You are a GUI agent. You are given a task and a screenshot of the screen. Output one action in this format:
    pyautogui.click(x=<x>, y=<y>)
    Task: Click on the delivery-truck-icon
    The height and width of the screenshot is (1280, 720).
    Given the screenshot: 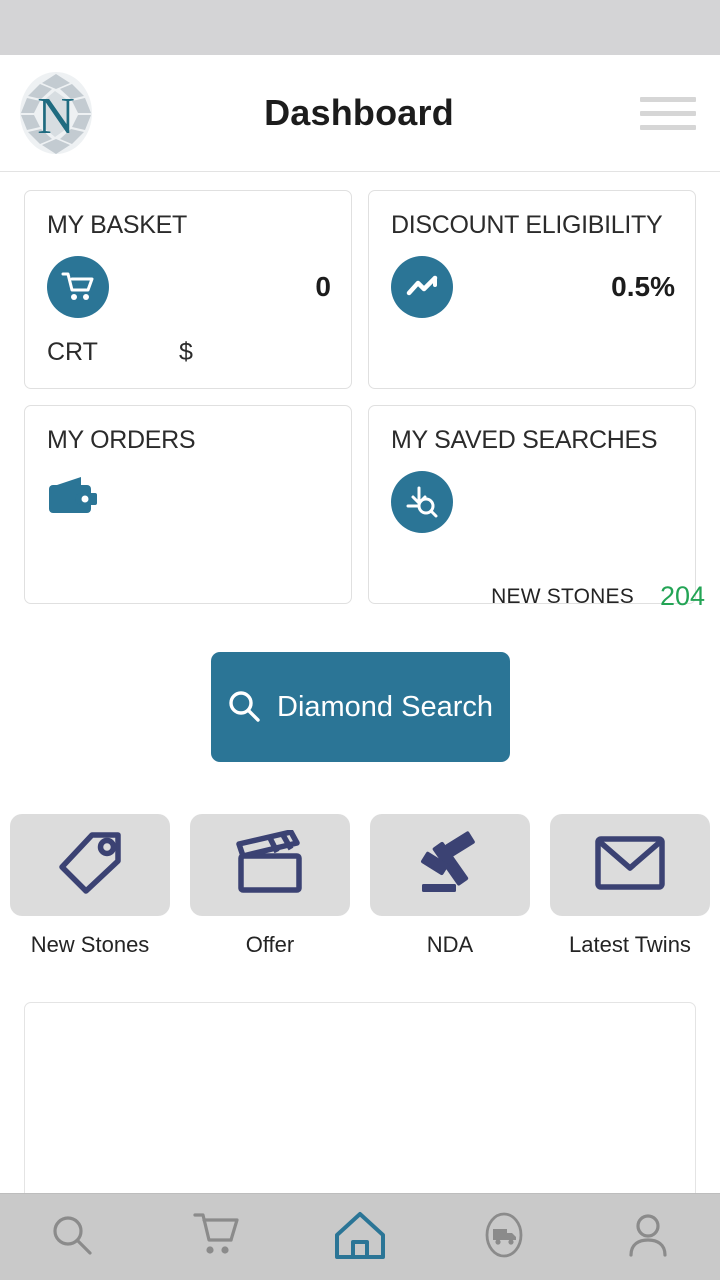 What is the action you would take?
    pyautogui.click(x=504, y=1237)
    